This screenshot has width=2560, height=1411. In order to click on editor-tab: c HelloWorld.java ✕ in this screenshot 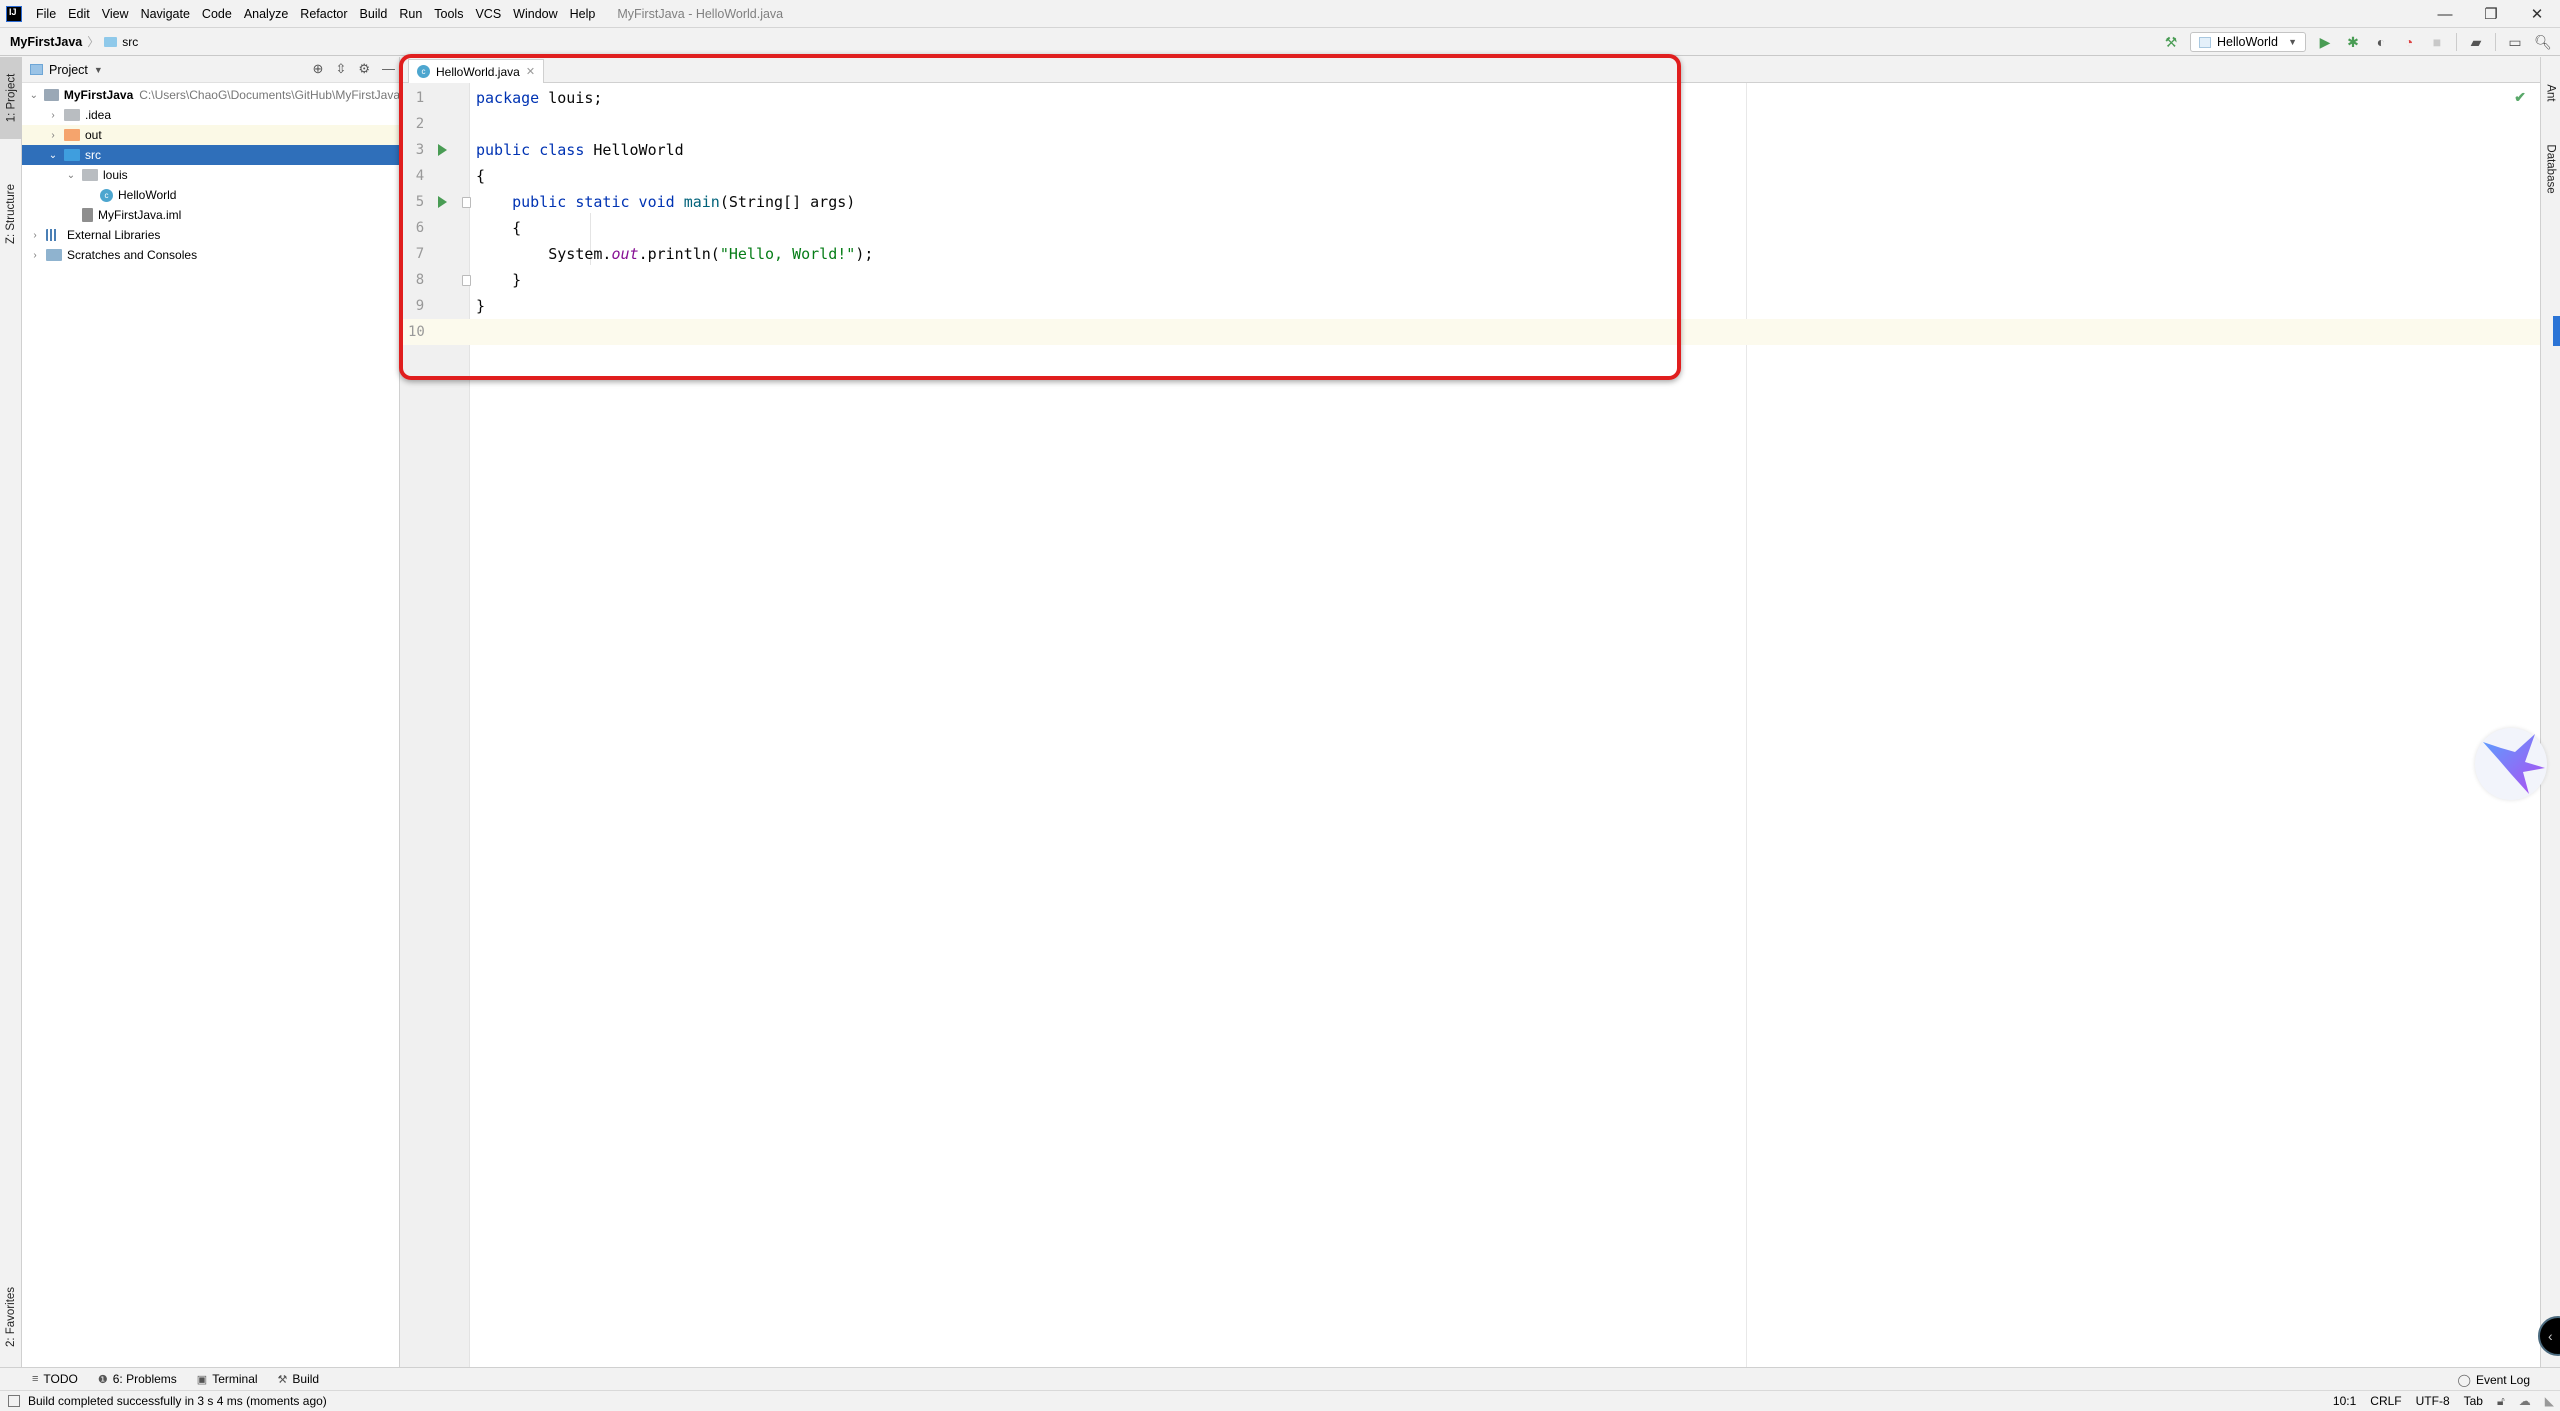, I will do `click(476, 71)`.